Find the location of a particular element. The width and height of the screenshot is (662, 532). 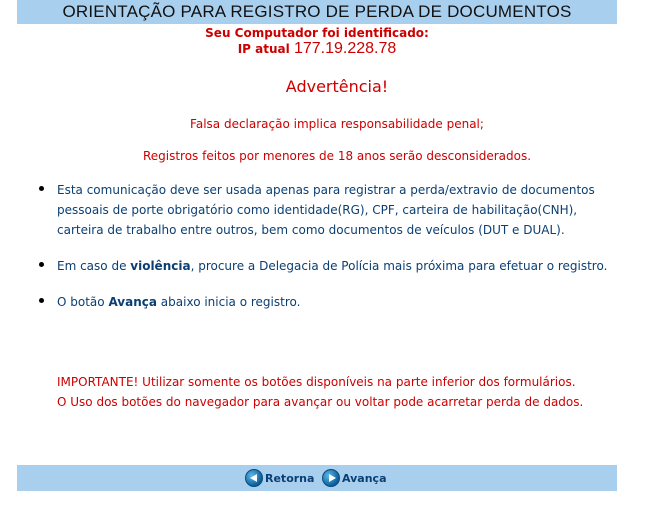

list-item-text-post: abaixo inicia o registro. is located at coordinates (228, 302).